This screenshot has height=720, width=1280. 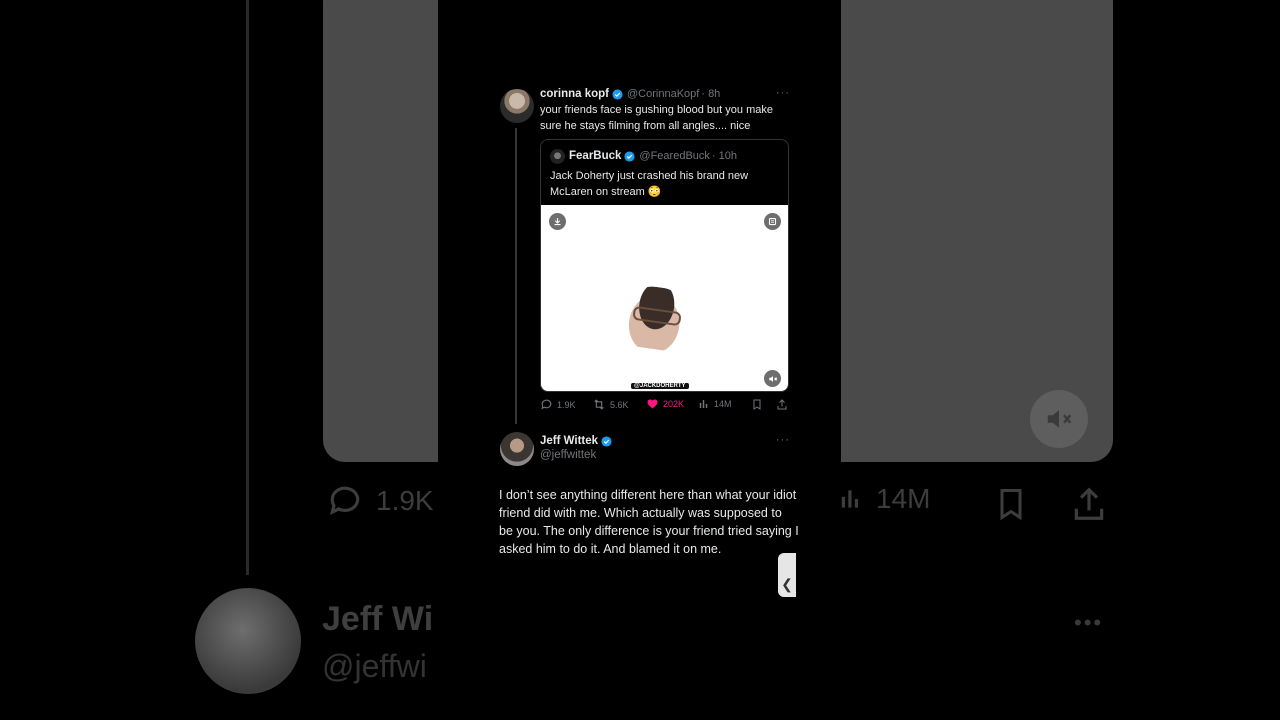 What do you see at coordinates (711, 94) in the screenshot?
I see `tweet-time: · 8h` at bounding box center [711, 94].